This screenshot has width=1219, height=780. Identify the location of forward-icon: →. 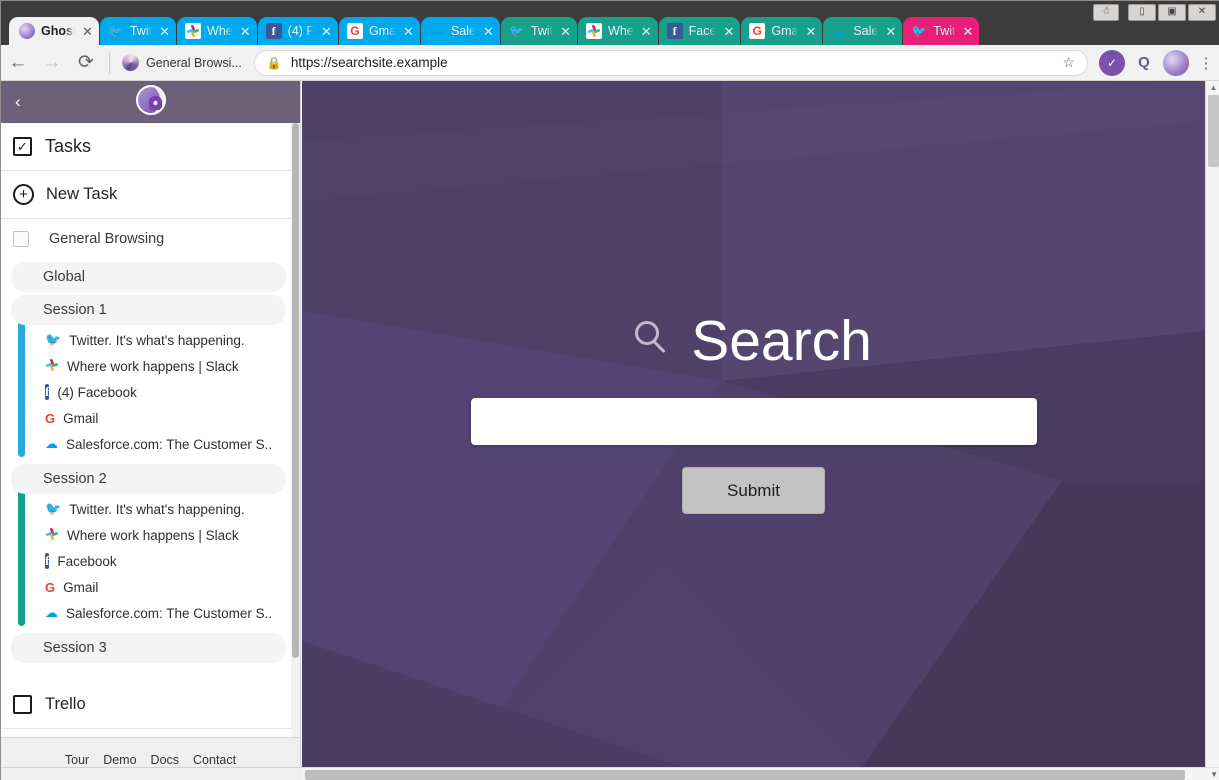
(52, 63).